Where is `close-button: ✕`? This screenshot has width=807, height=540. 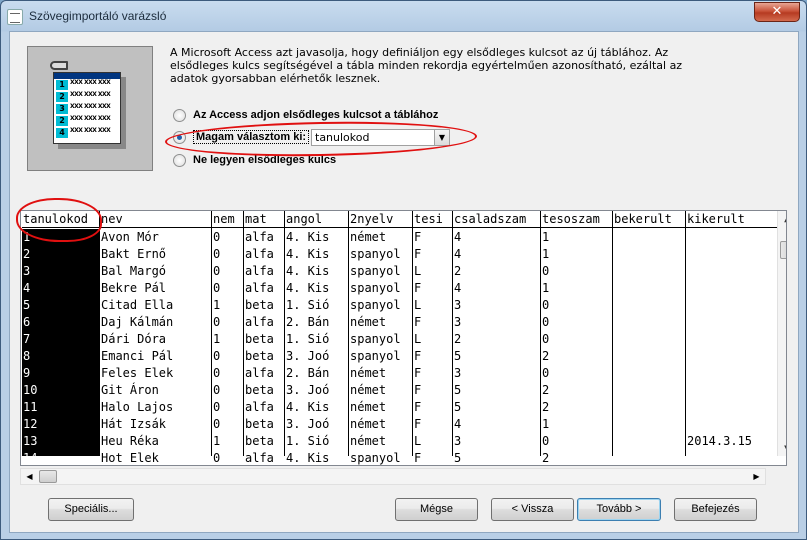 close-button: ✕ is located at coordinates (777, 12).